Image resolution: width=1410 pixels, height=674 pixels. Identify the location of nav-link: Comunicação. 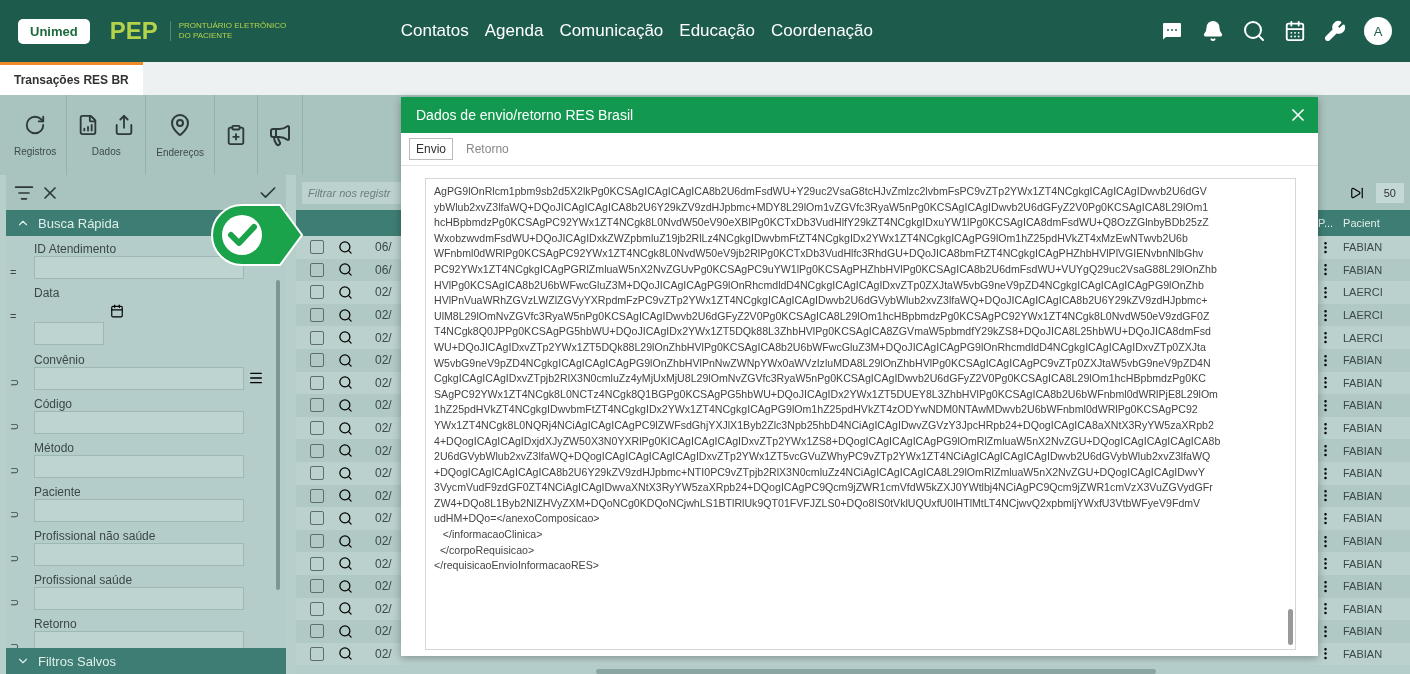
(611, 31).